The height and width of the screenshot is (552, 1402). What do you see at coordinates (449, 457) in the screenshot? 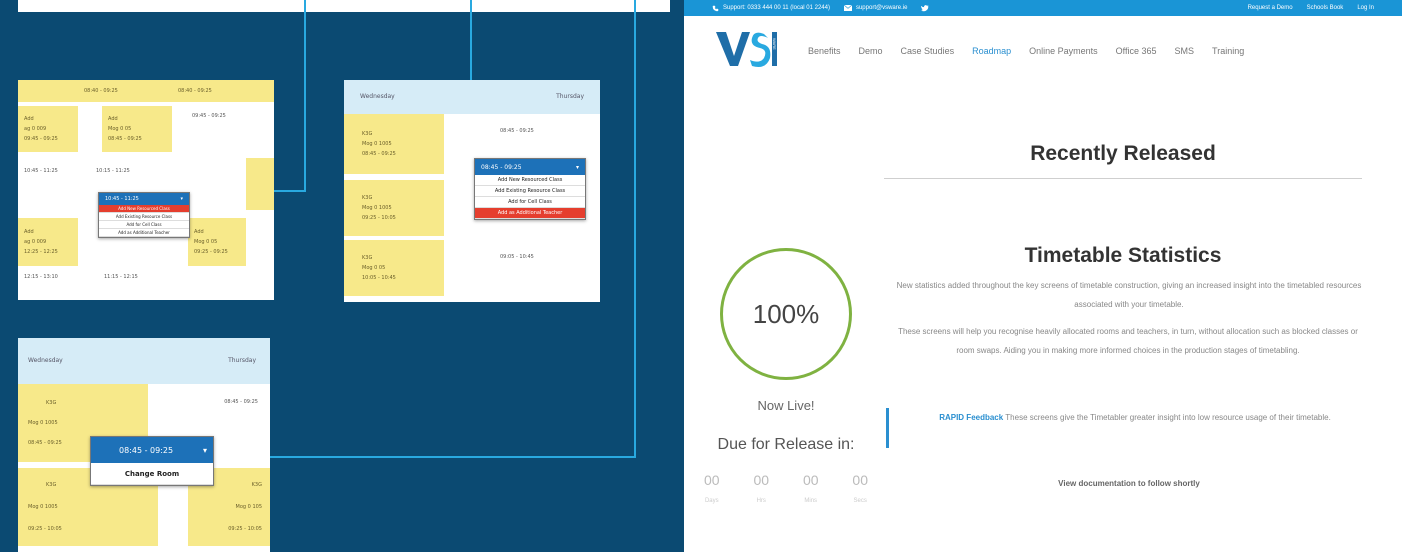
I see `connector-line-c-horizontal` at bounding box center [449, 457].